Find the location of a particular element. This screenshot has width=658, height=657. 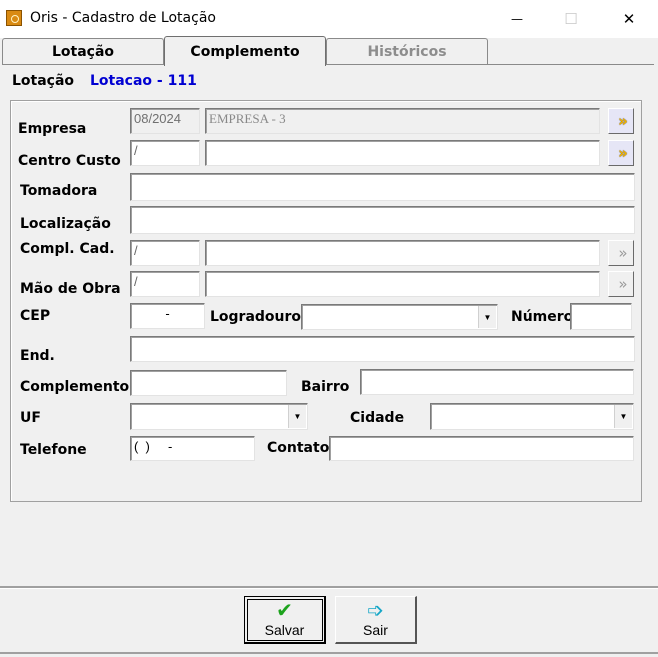

cep-field: - is located at coordinates (167, 316).